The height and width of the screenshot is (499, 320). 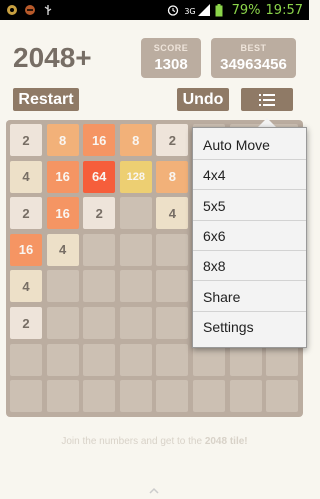 What do you see at coordinates (154, 10) in the screenshot?
I see `status-bar: 3G 79% 19:57` at bounding box center [154, 10].